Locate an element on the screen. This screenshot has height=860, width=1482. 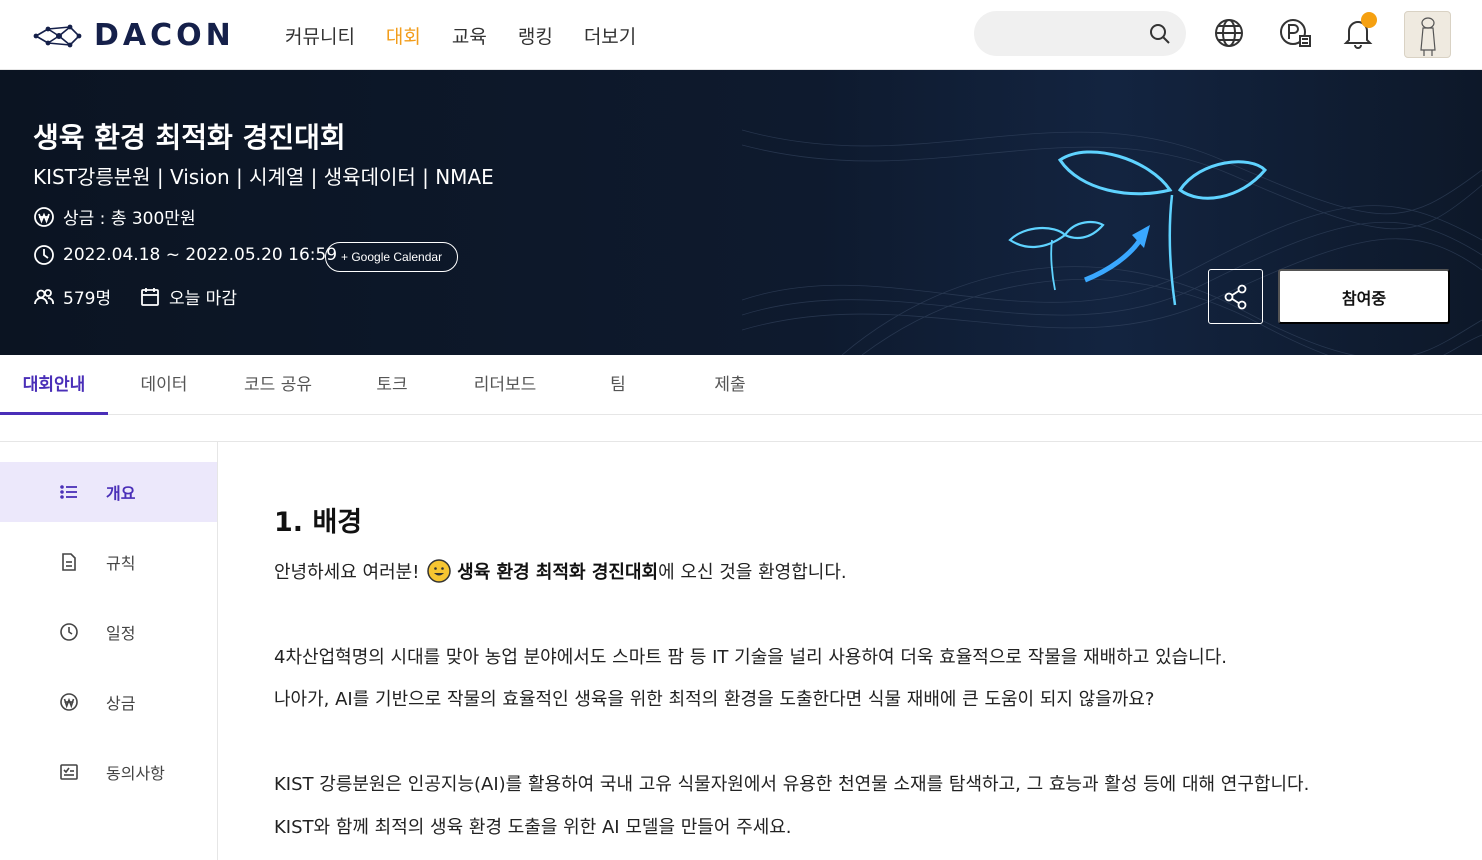
logo-text: DACON is located at coordinates (164, 35).